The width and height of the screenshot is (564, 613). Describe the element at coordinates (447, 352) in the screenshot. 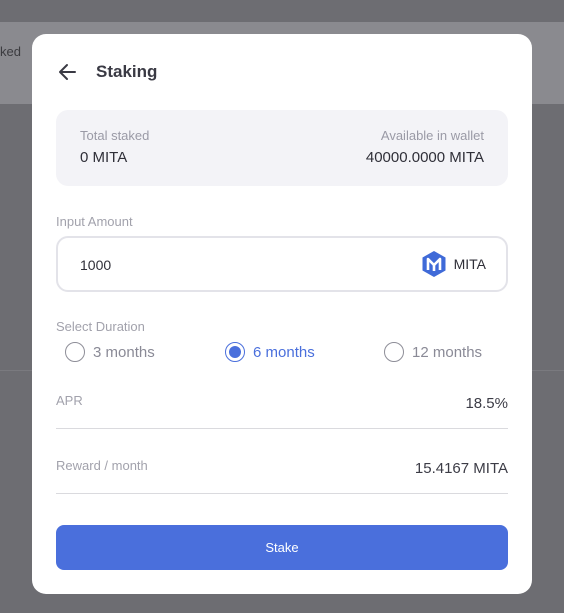

I see `duration-option-label: 12 months` at that location.